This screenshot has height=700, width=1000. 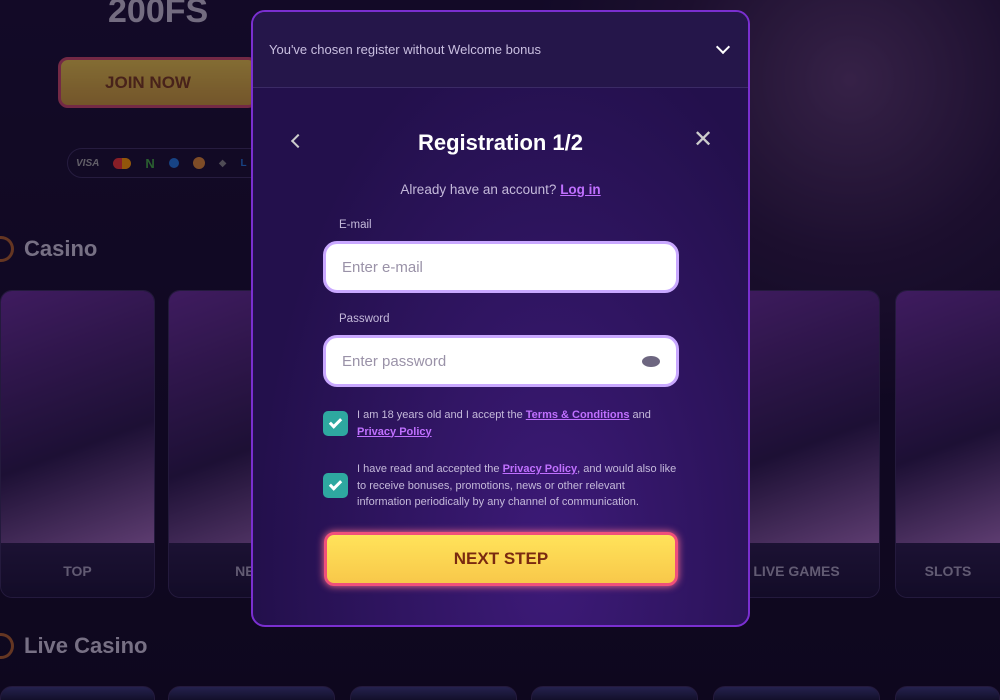 I want to click on email-label: E-mail, so click(x=355, y=225).